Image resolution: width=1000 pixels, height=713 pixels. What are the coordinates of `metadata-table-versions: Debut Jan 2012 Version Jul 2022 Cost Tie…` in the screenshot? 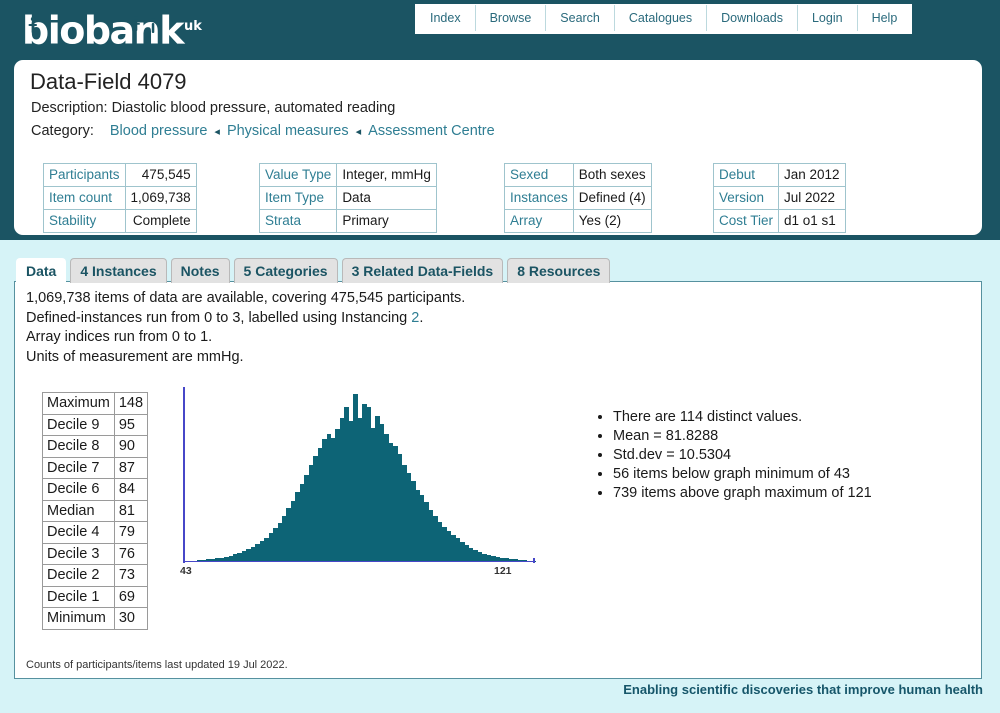 It's located at (779, 198).